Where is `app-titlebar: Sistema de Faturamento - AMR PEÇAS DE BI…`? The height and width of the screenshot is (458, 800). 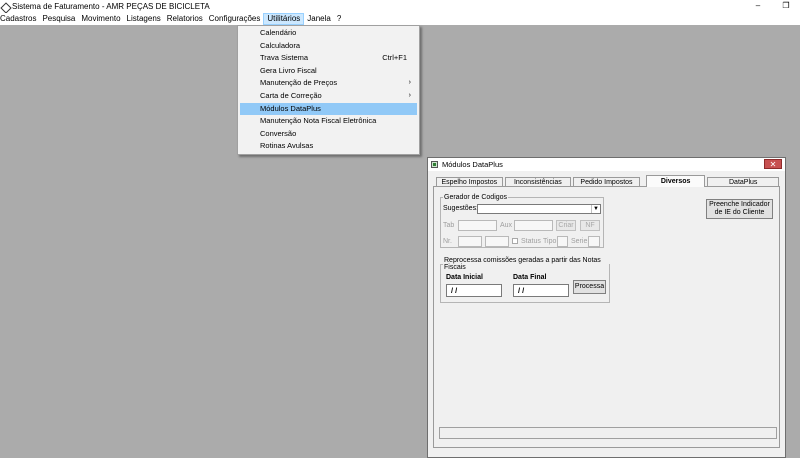
app-titlebar: Sistema de Faturamento - AMR PEÇAS DE BI… is located at coordinates (400, 6).